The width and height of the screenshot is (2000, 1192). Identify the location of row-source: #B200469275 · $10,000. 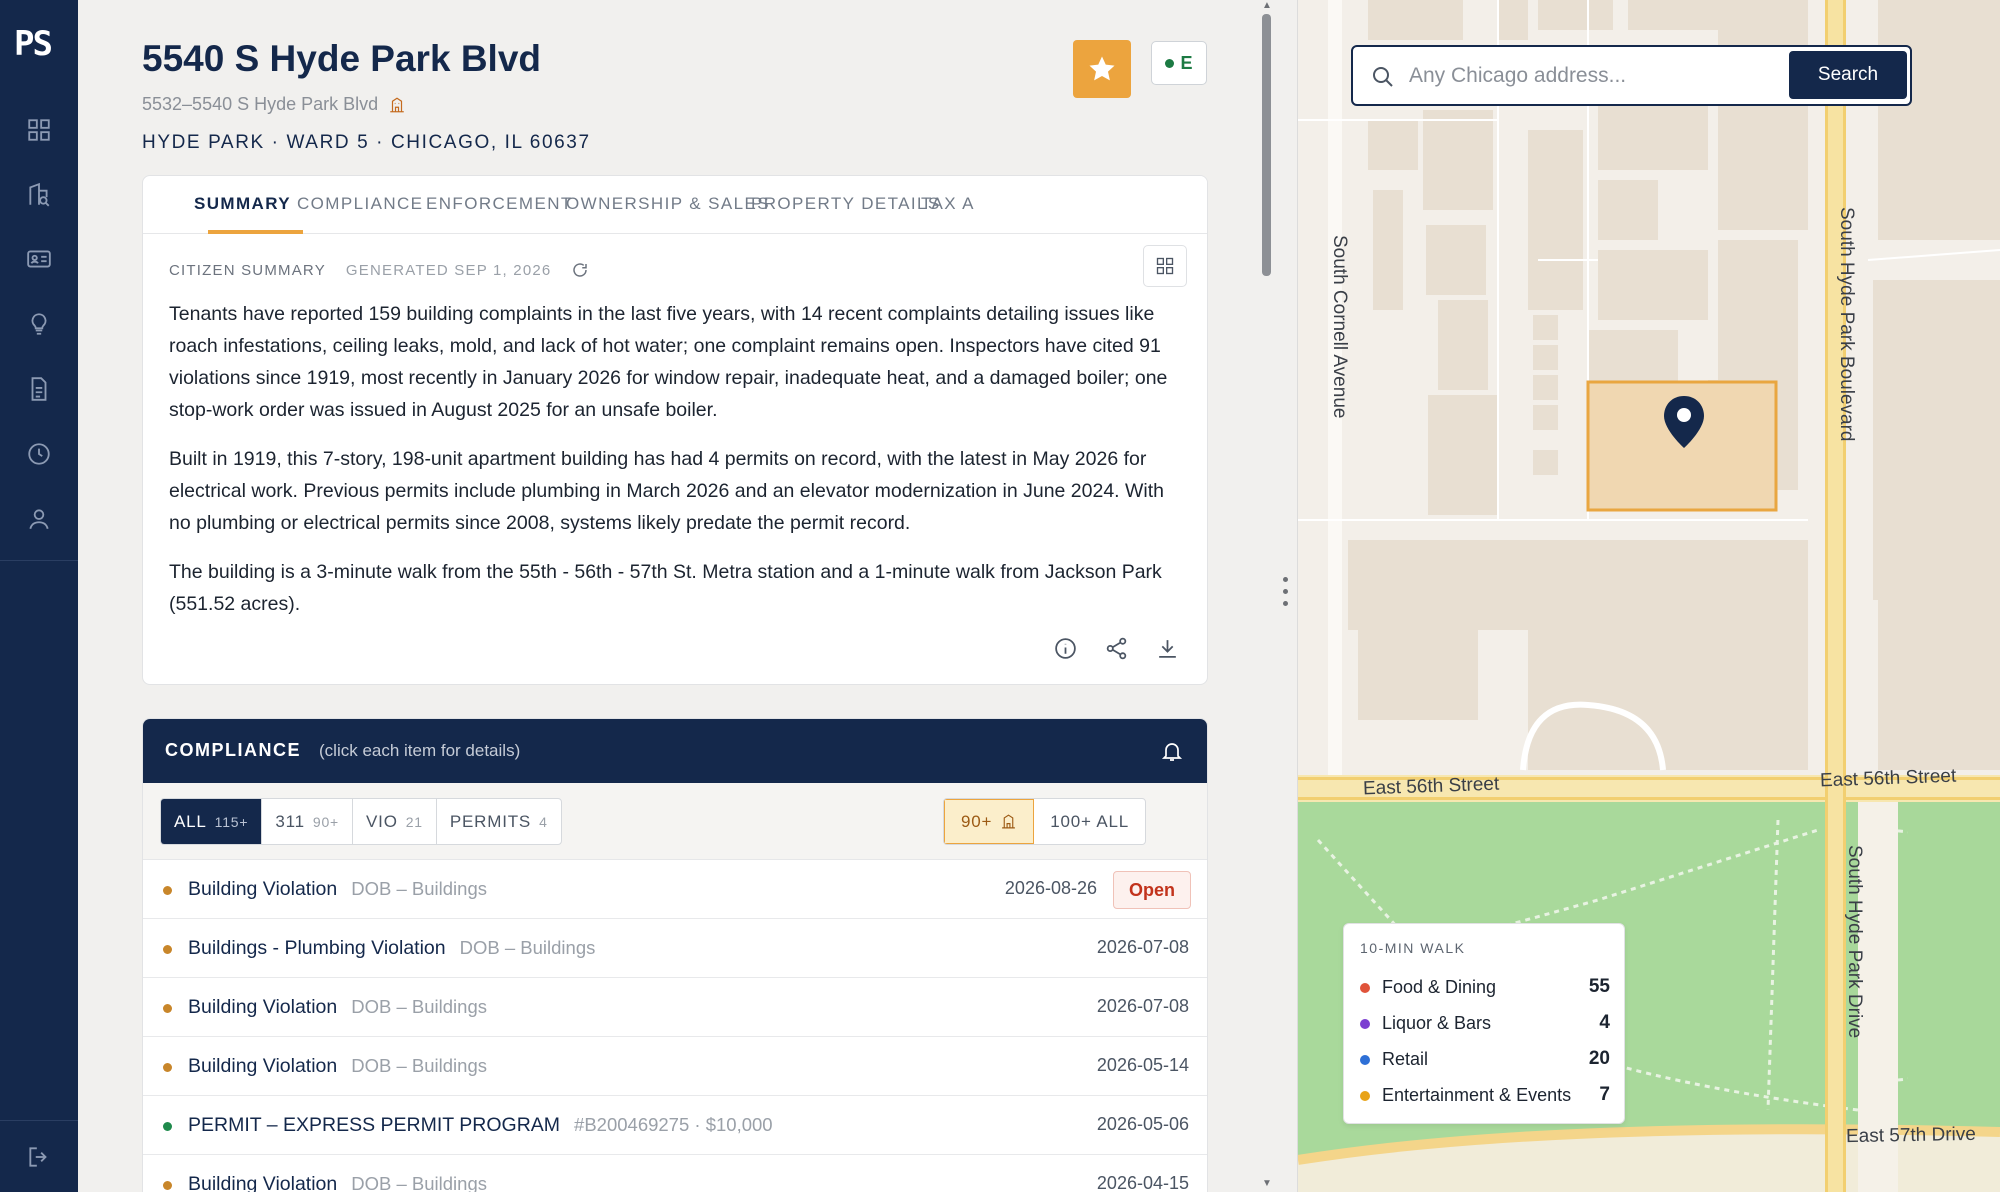
(673, 1124).